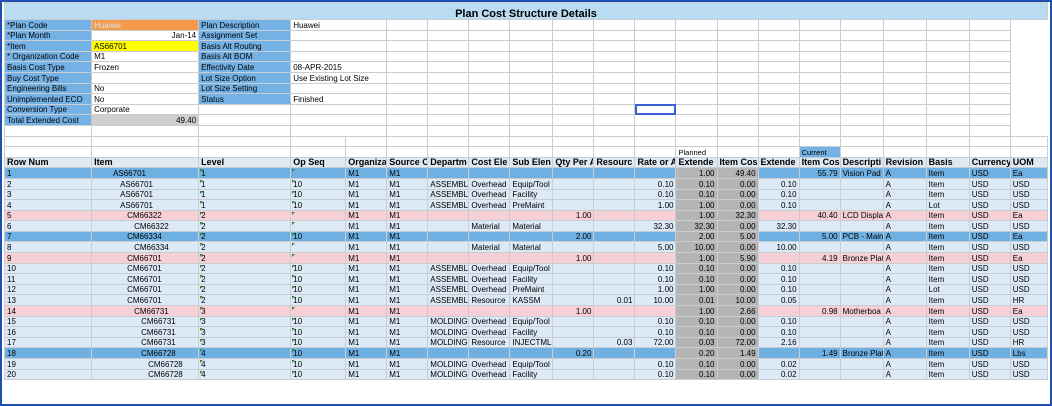 The width and height of the screenshot is (1052, 406). What do you see at coordinates (48, 258) in the screenshot?
I see `table-cell: 9` at bounding box center [48, 258].